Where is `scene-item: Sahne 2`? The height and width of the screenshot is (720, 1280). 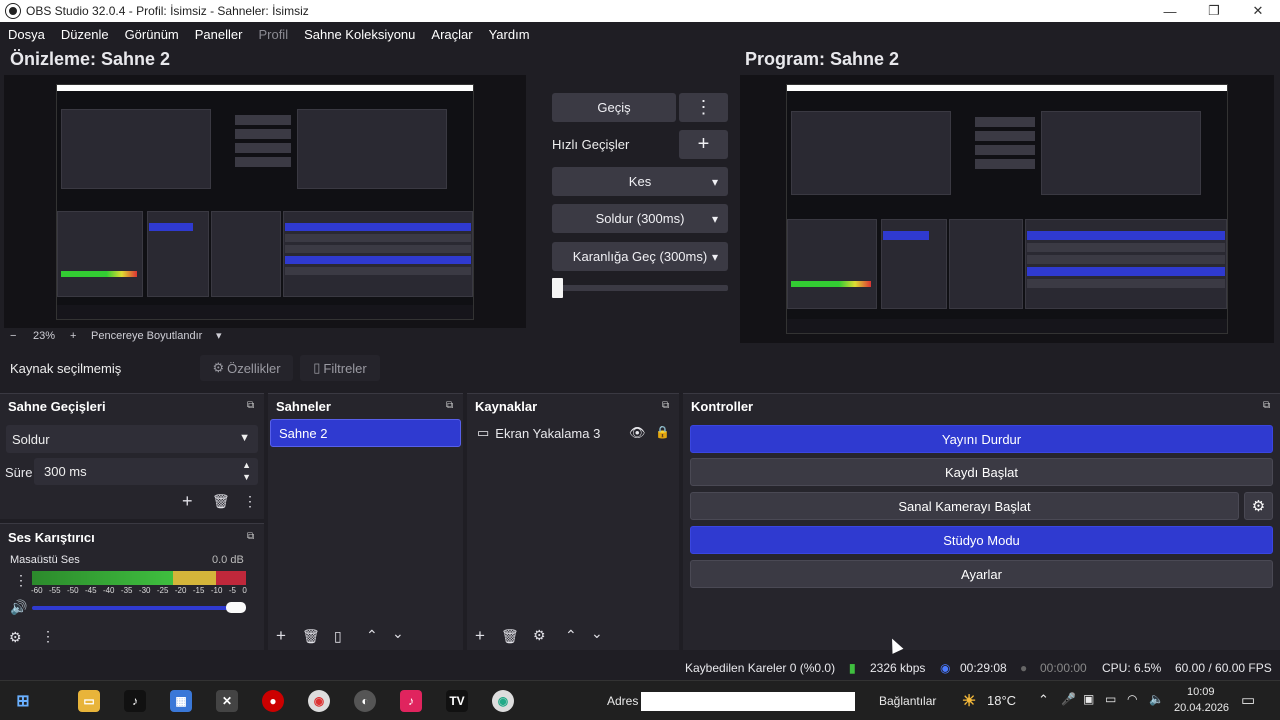
scene-item: Sahne 2 is located at coordinates (365, 433).